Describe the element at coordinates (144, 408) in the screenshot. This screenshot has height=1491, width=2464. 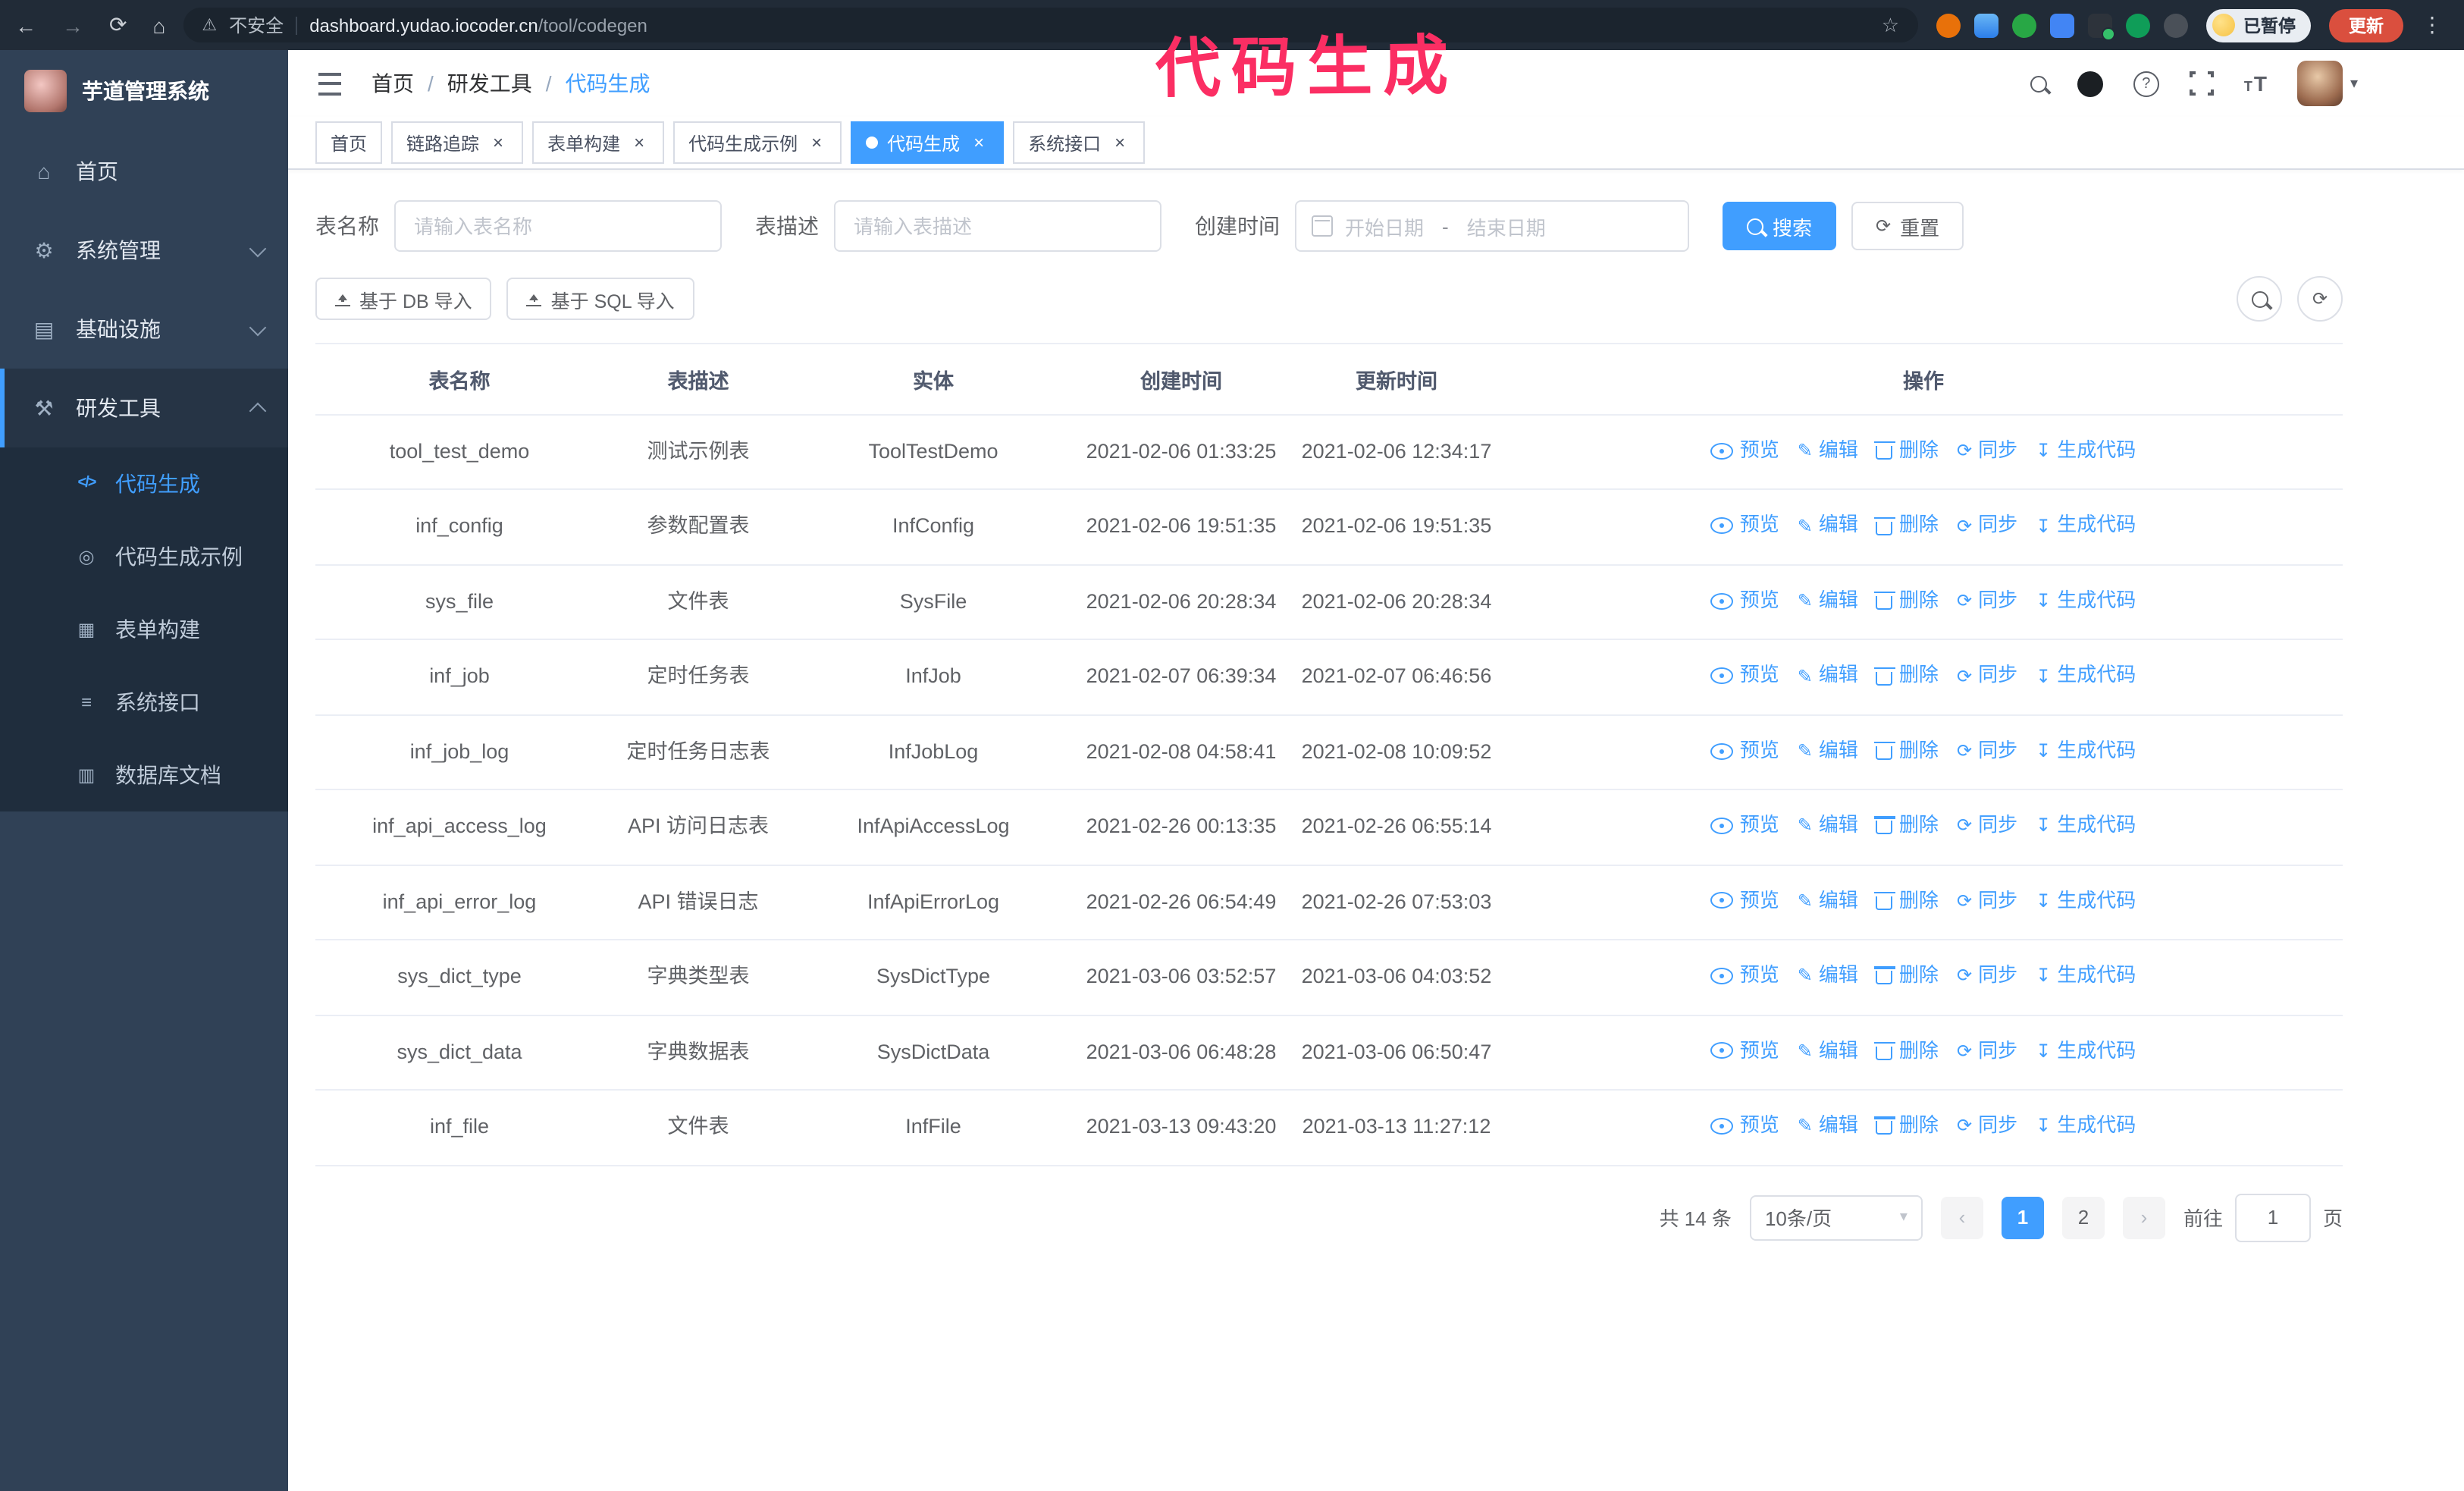
I see `sidebar-item-devtools: ⚒ 研发工具` at that location.